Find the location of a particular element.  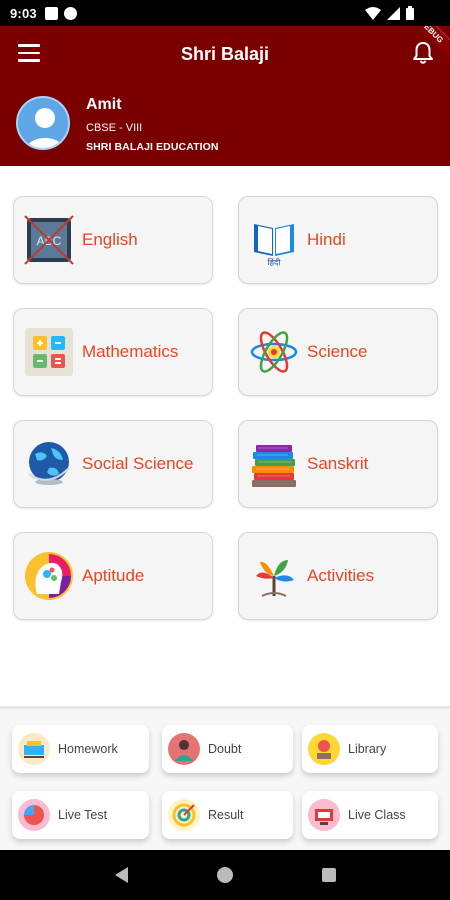

bell-icon is located at coordinates (423, 53).